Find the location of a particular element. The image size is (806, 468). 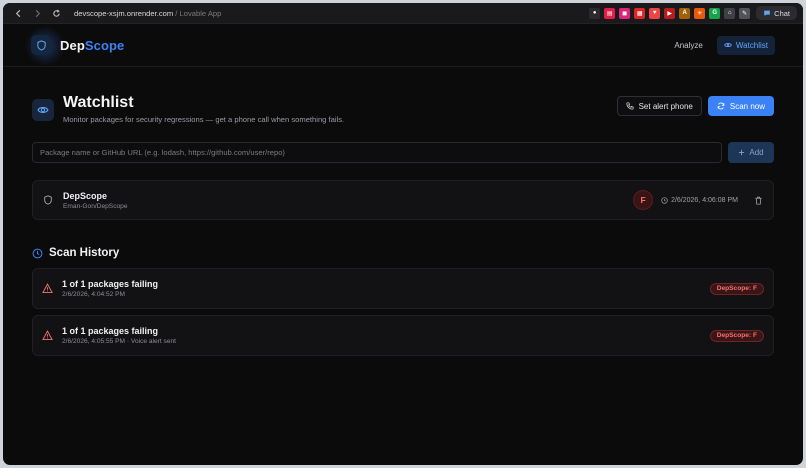

package-name: DepScope is located at coordinates (85, 195).